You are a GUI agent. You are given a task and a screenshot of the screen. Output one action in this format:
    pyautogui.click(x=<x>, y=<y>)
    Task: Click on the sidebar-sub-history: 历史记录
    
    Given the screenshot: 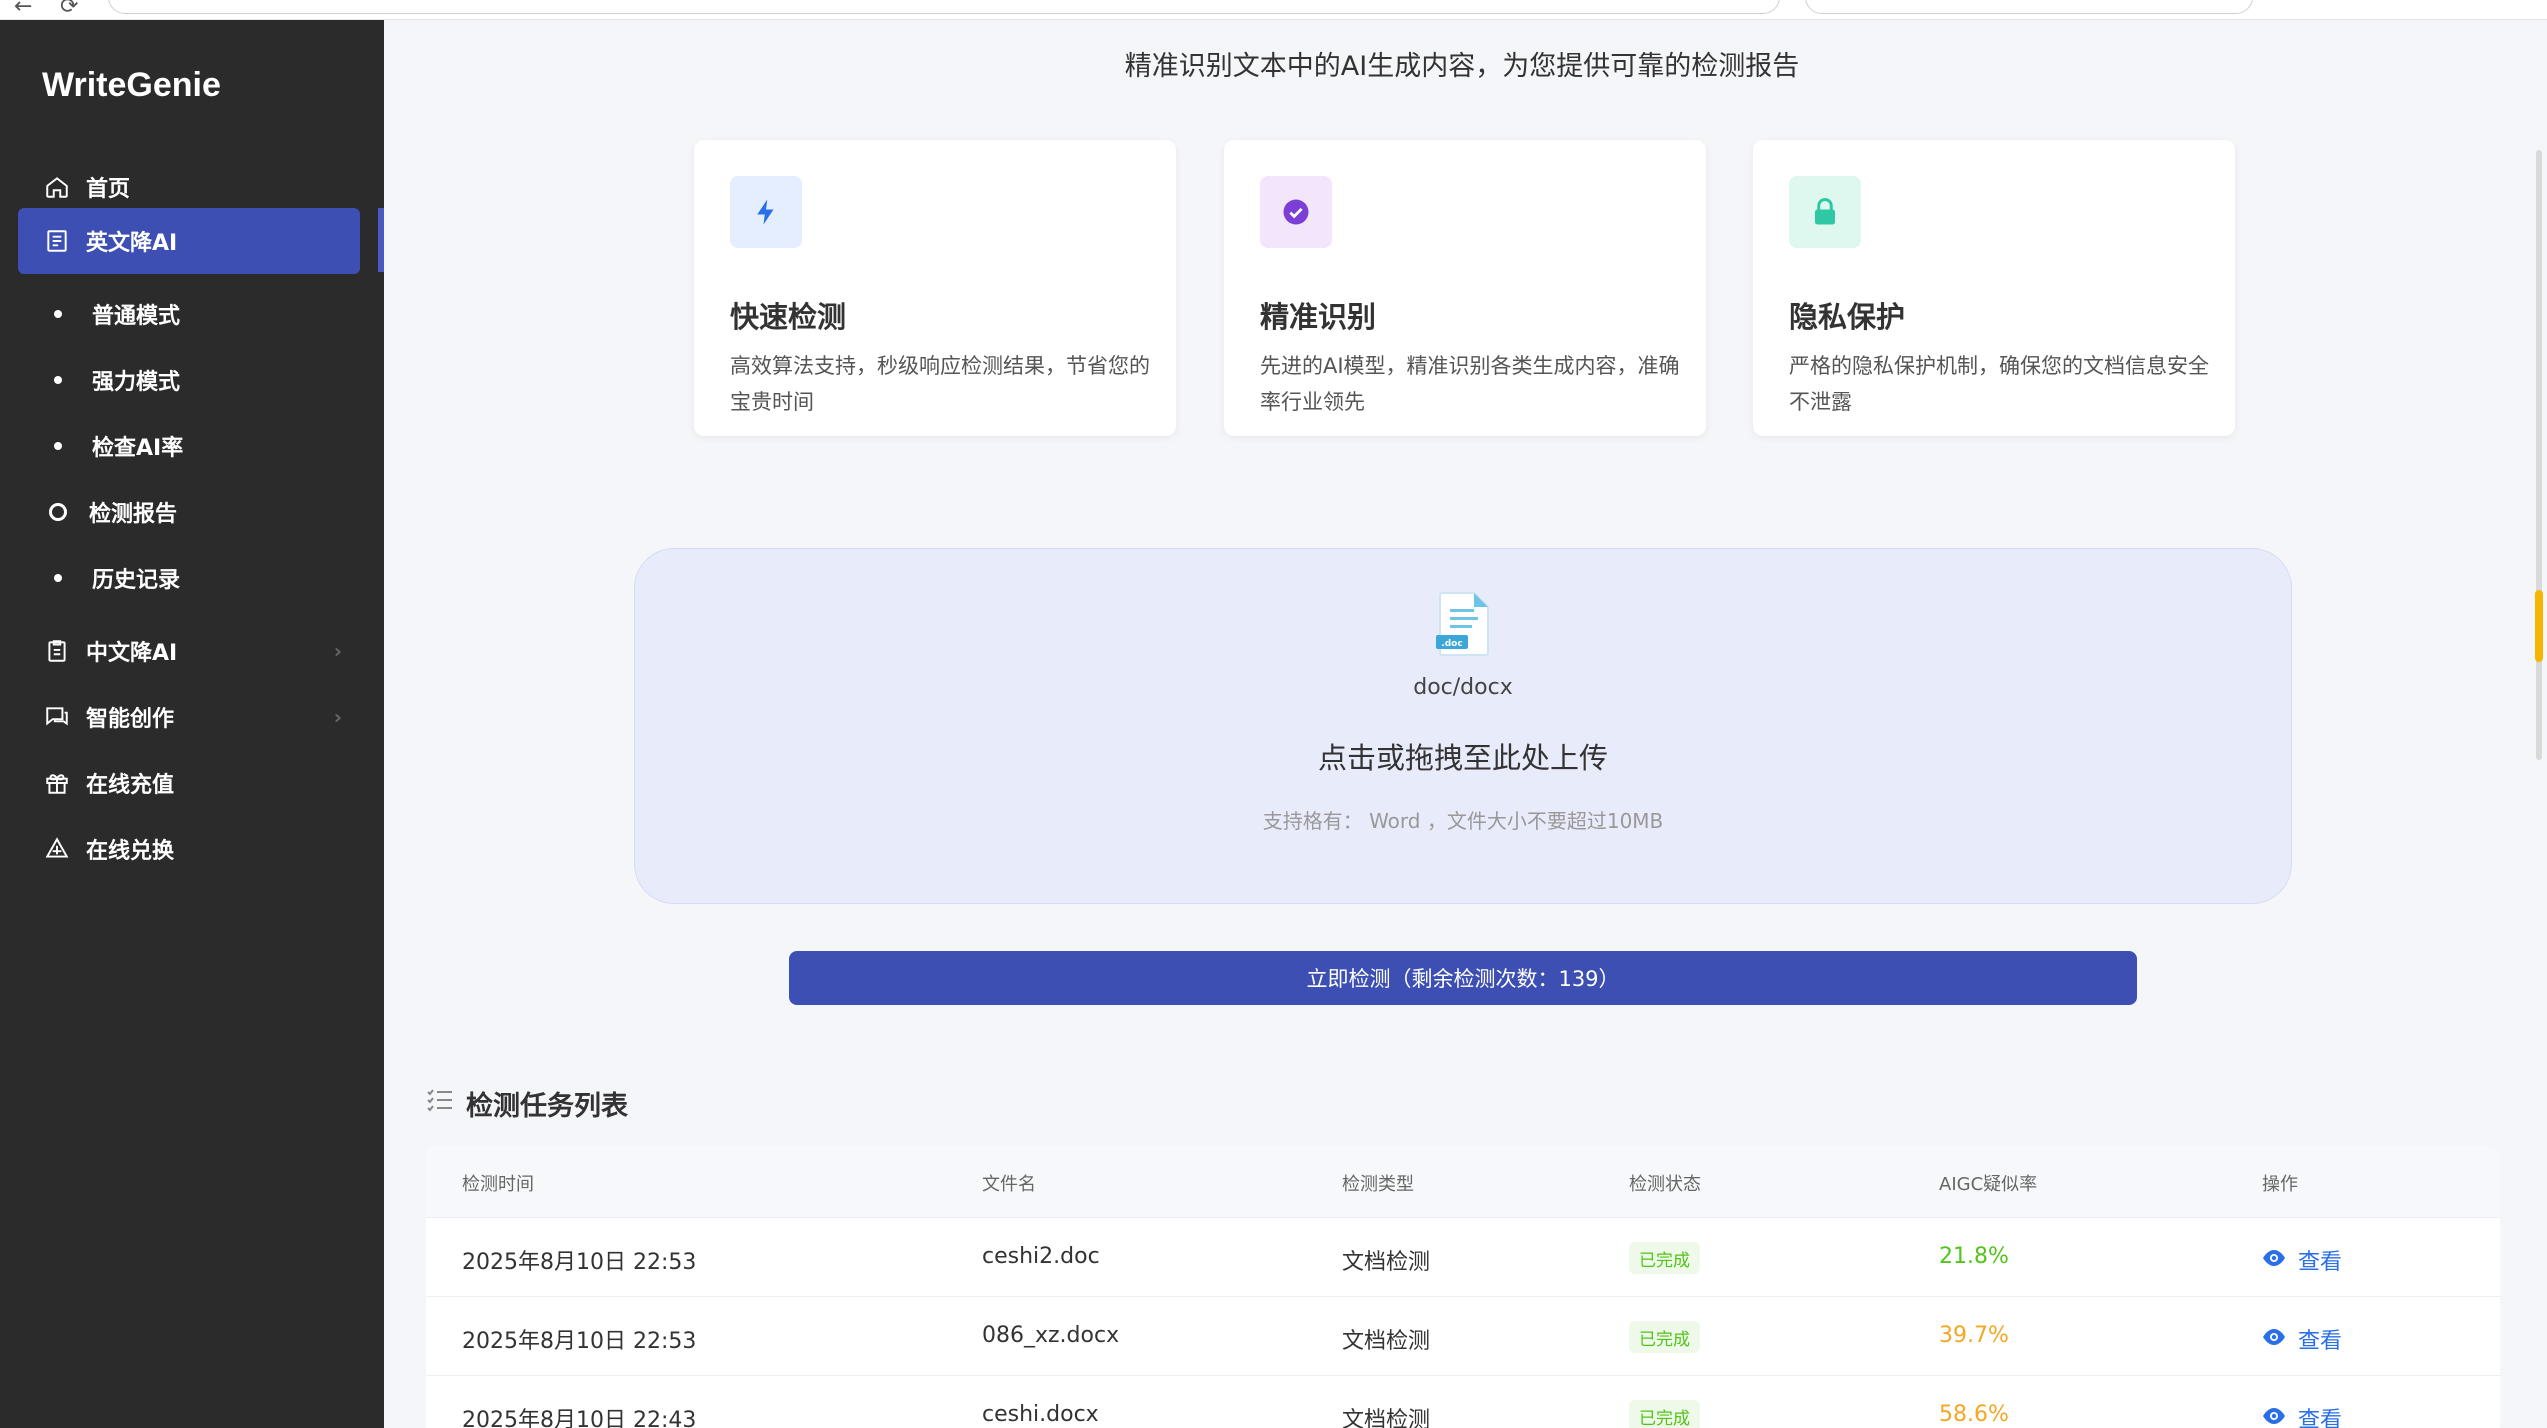 What is the action you would take?
    pyautogui.click(x=115, y=578)
    